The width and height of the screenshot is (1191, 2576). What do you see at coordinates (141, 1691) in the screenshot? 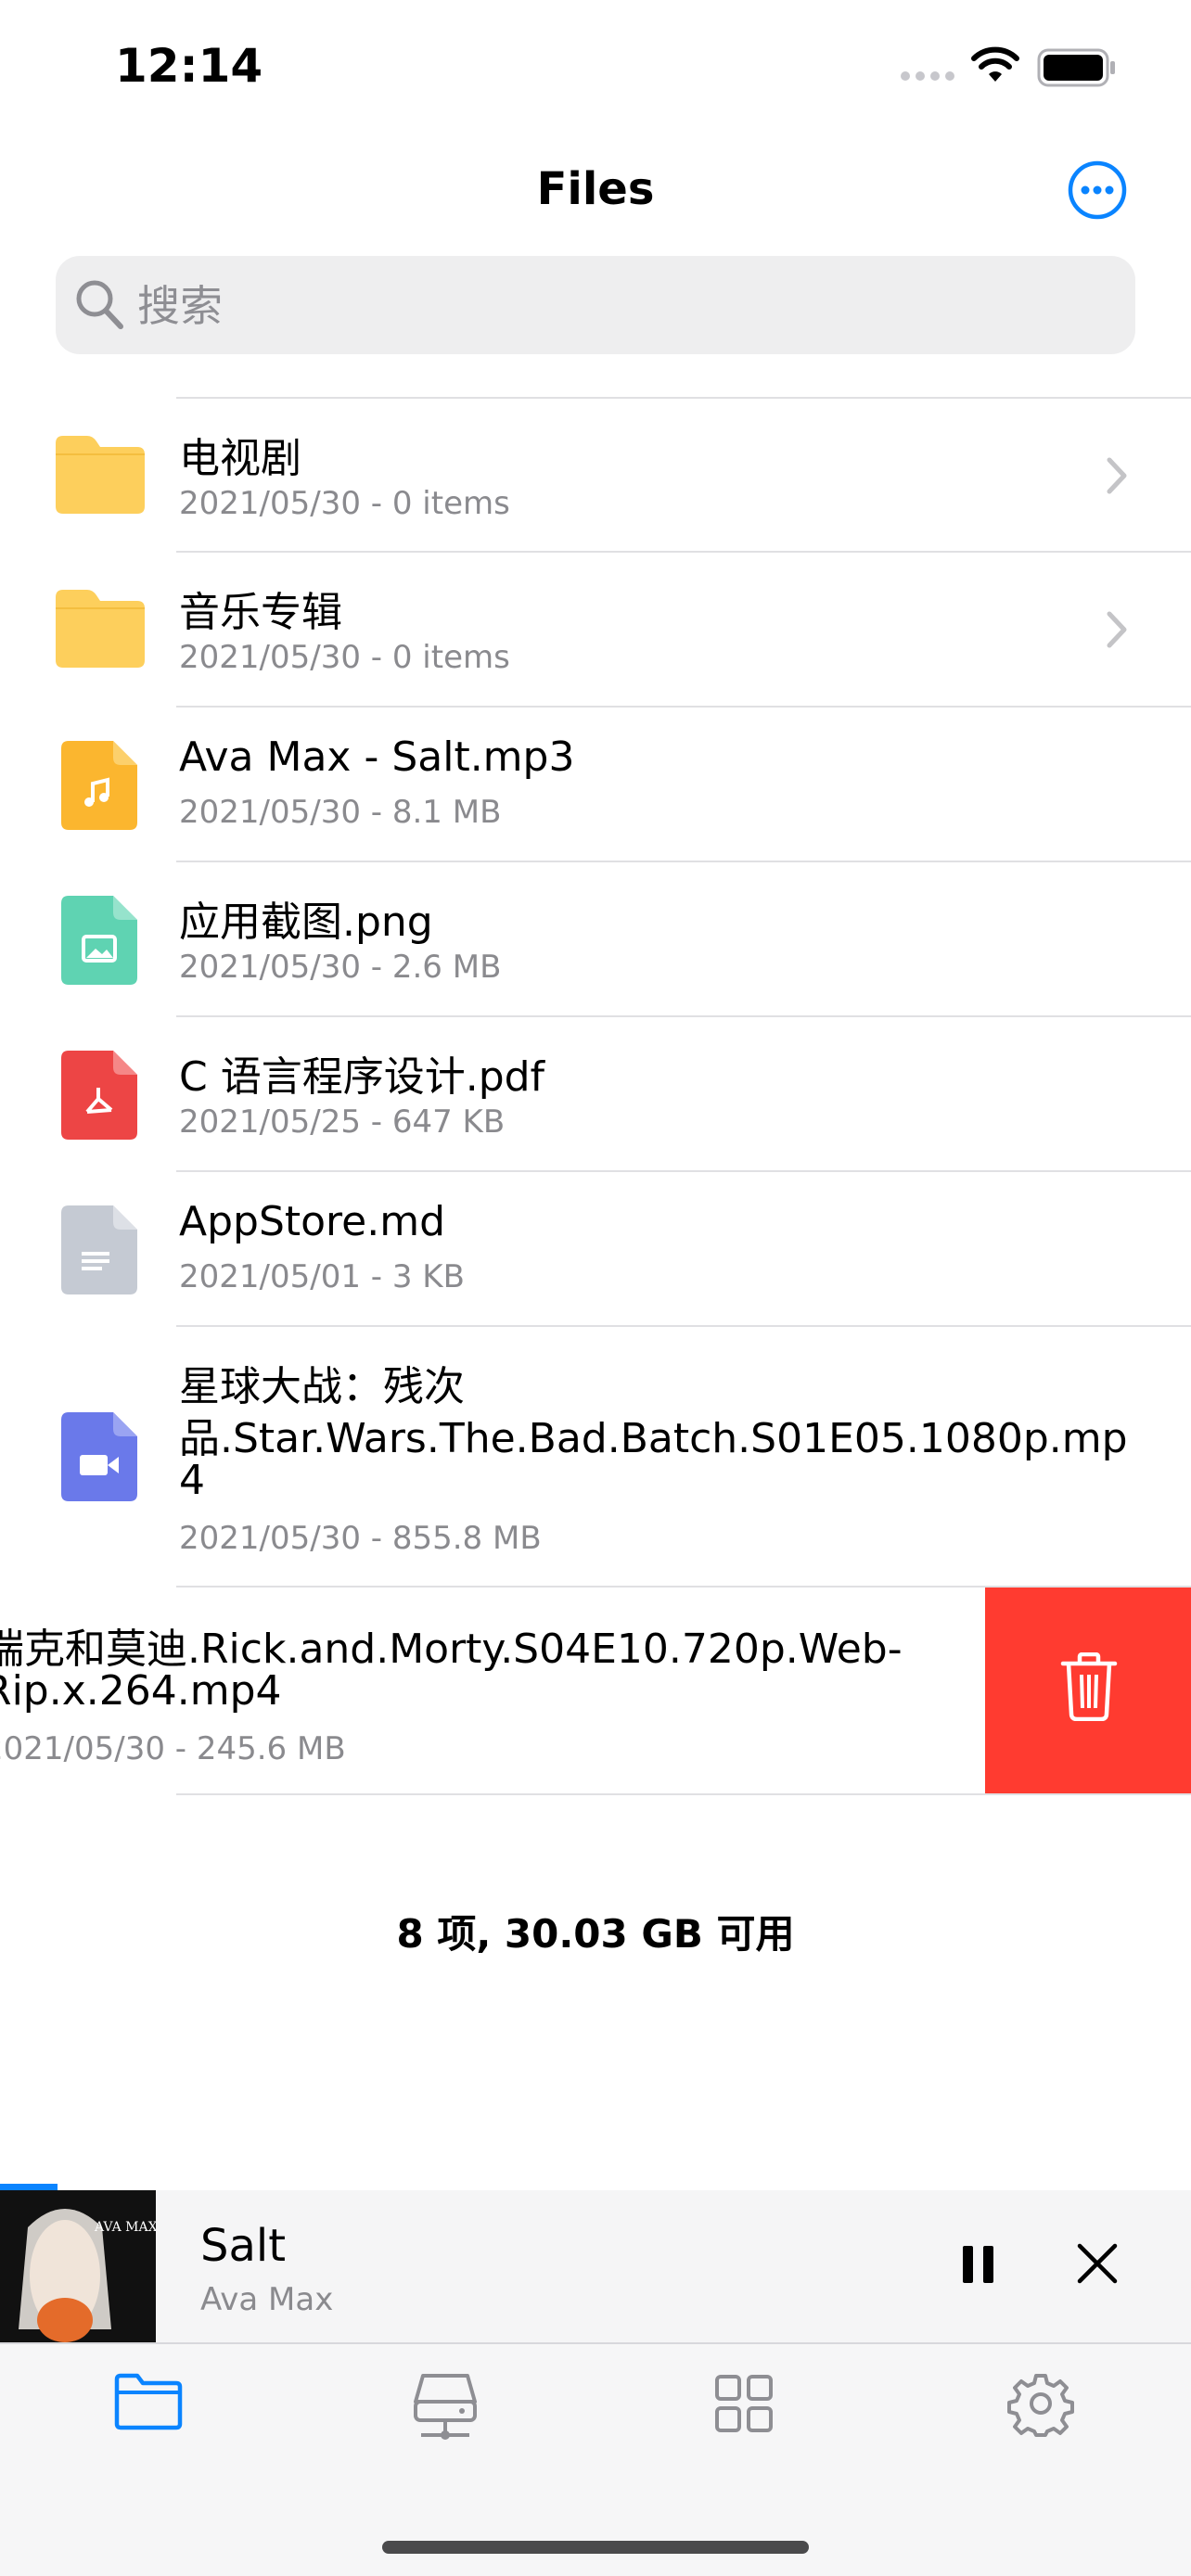
I see `file-name-line: Rip.x.264.mp4` at bounding box center [141, 1691].